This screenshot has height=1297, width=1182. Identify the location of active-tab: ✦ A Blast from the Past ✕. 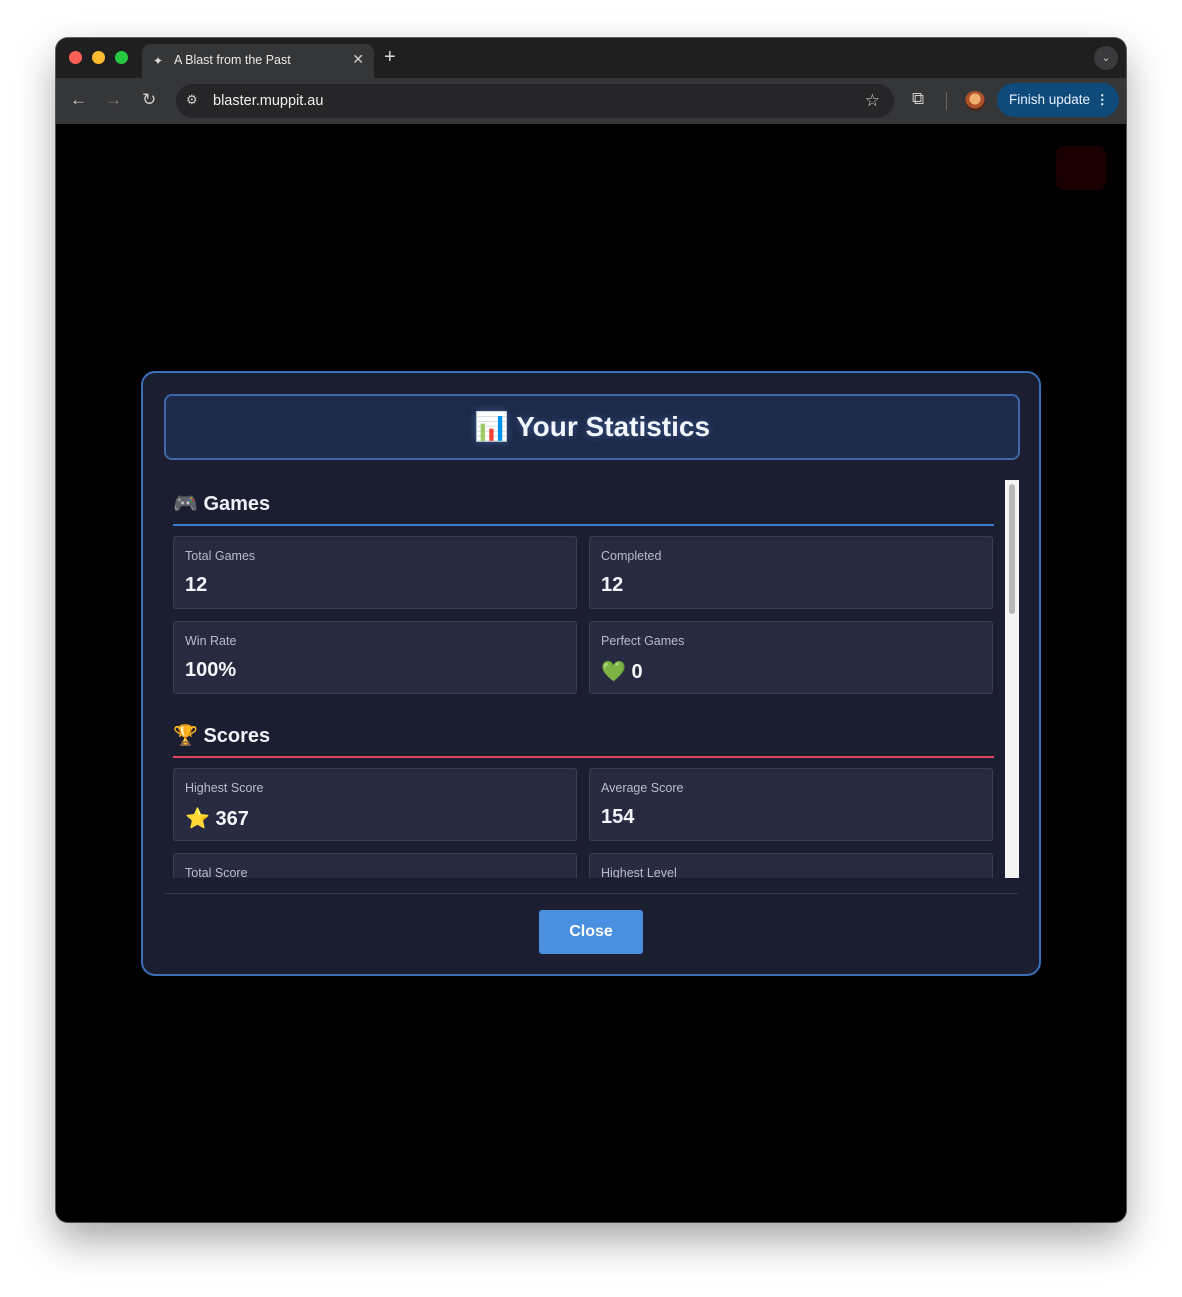
(258, 61).